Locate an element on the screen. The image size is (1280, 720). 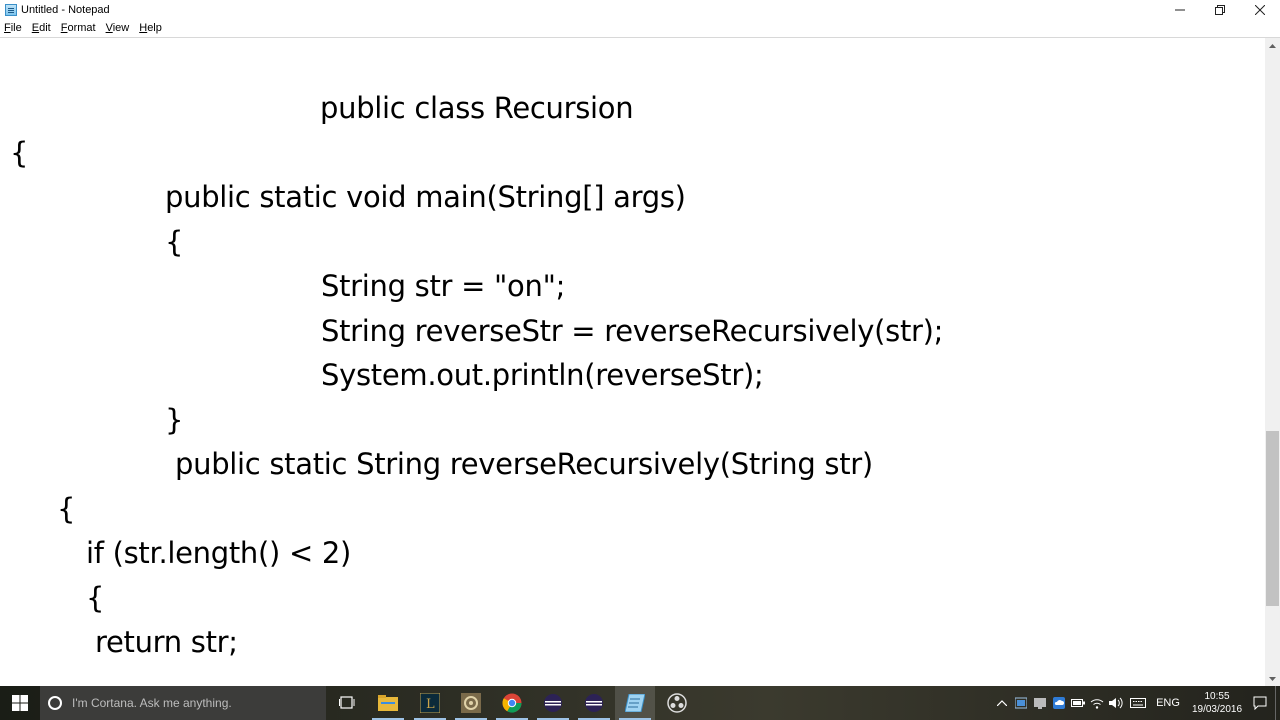
taskbar-obs is located at coordinates (677, 703).